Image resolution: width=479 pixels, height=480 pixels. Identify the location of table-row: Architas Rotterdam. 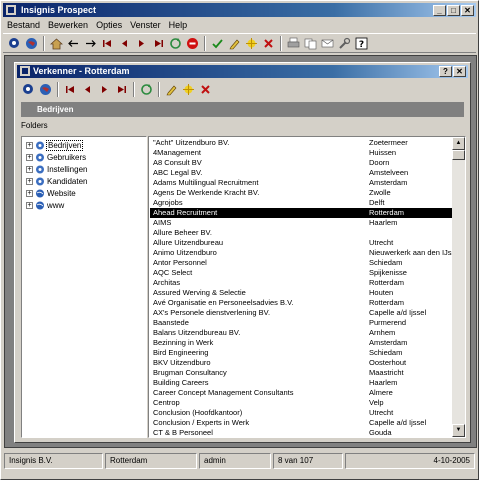
(301, 283).